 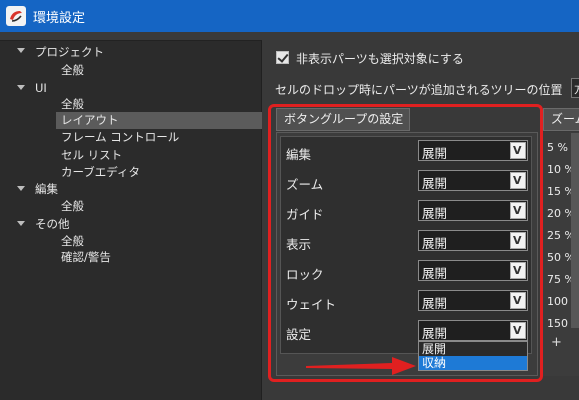 What do you see at coordinates (575, 230) in the screenshot?
I see `zoom-list-scrollbar` at bounding box center [575, 230].